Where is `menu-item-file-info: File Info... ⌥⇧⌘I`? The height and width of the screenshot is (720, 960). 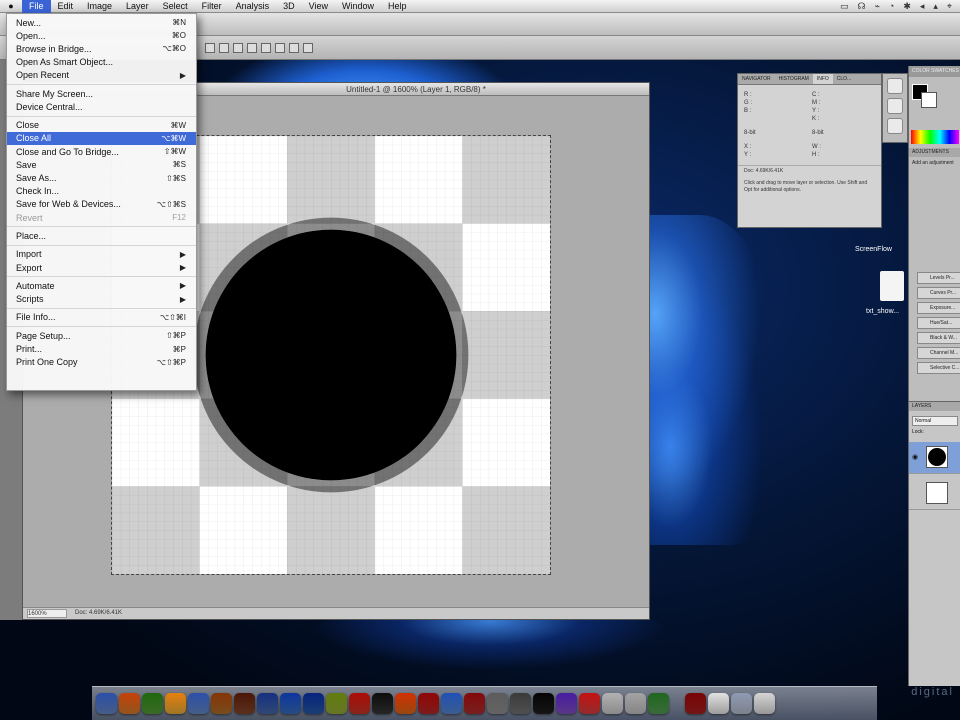
menu-item-file-info: File Info... ⌥⇧⌘I is located at coordinates (101, 317).